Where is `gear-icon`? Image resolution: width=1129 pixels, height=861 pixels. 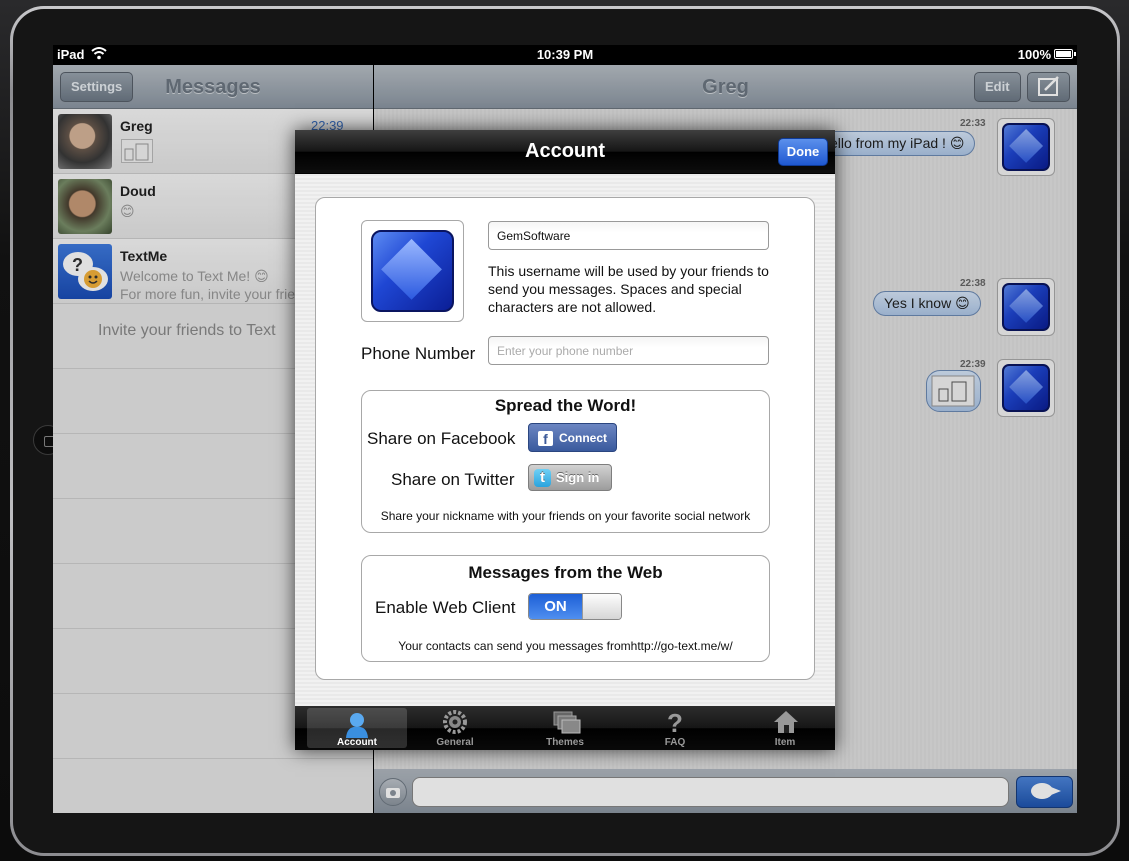 gear-icon is located at coordinates (455, 722).